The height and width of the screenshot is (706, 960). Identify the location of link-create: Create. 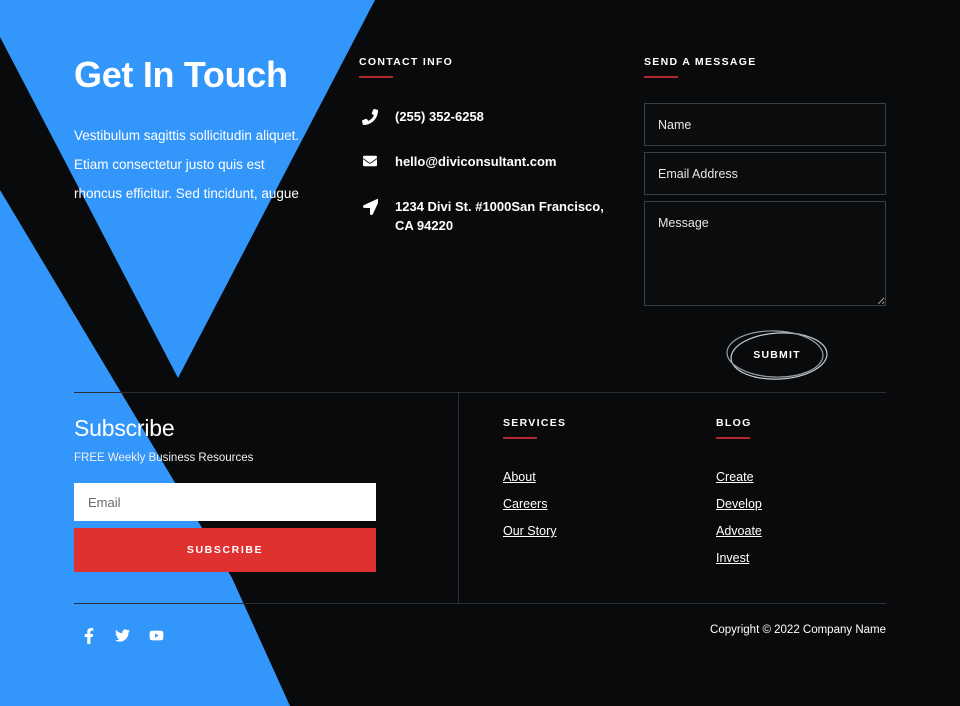
(735, 477).